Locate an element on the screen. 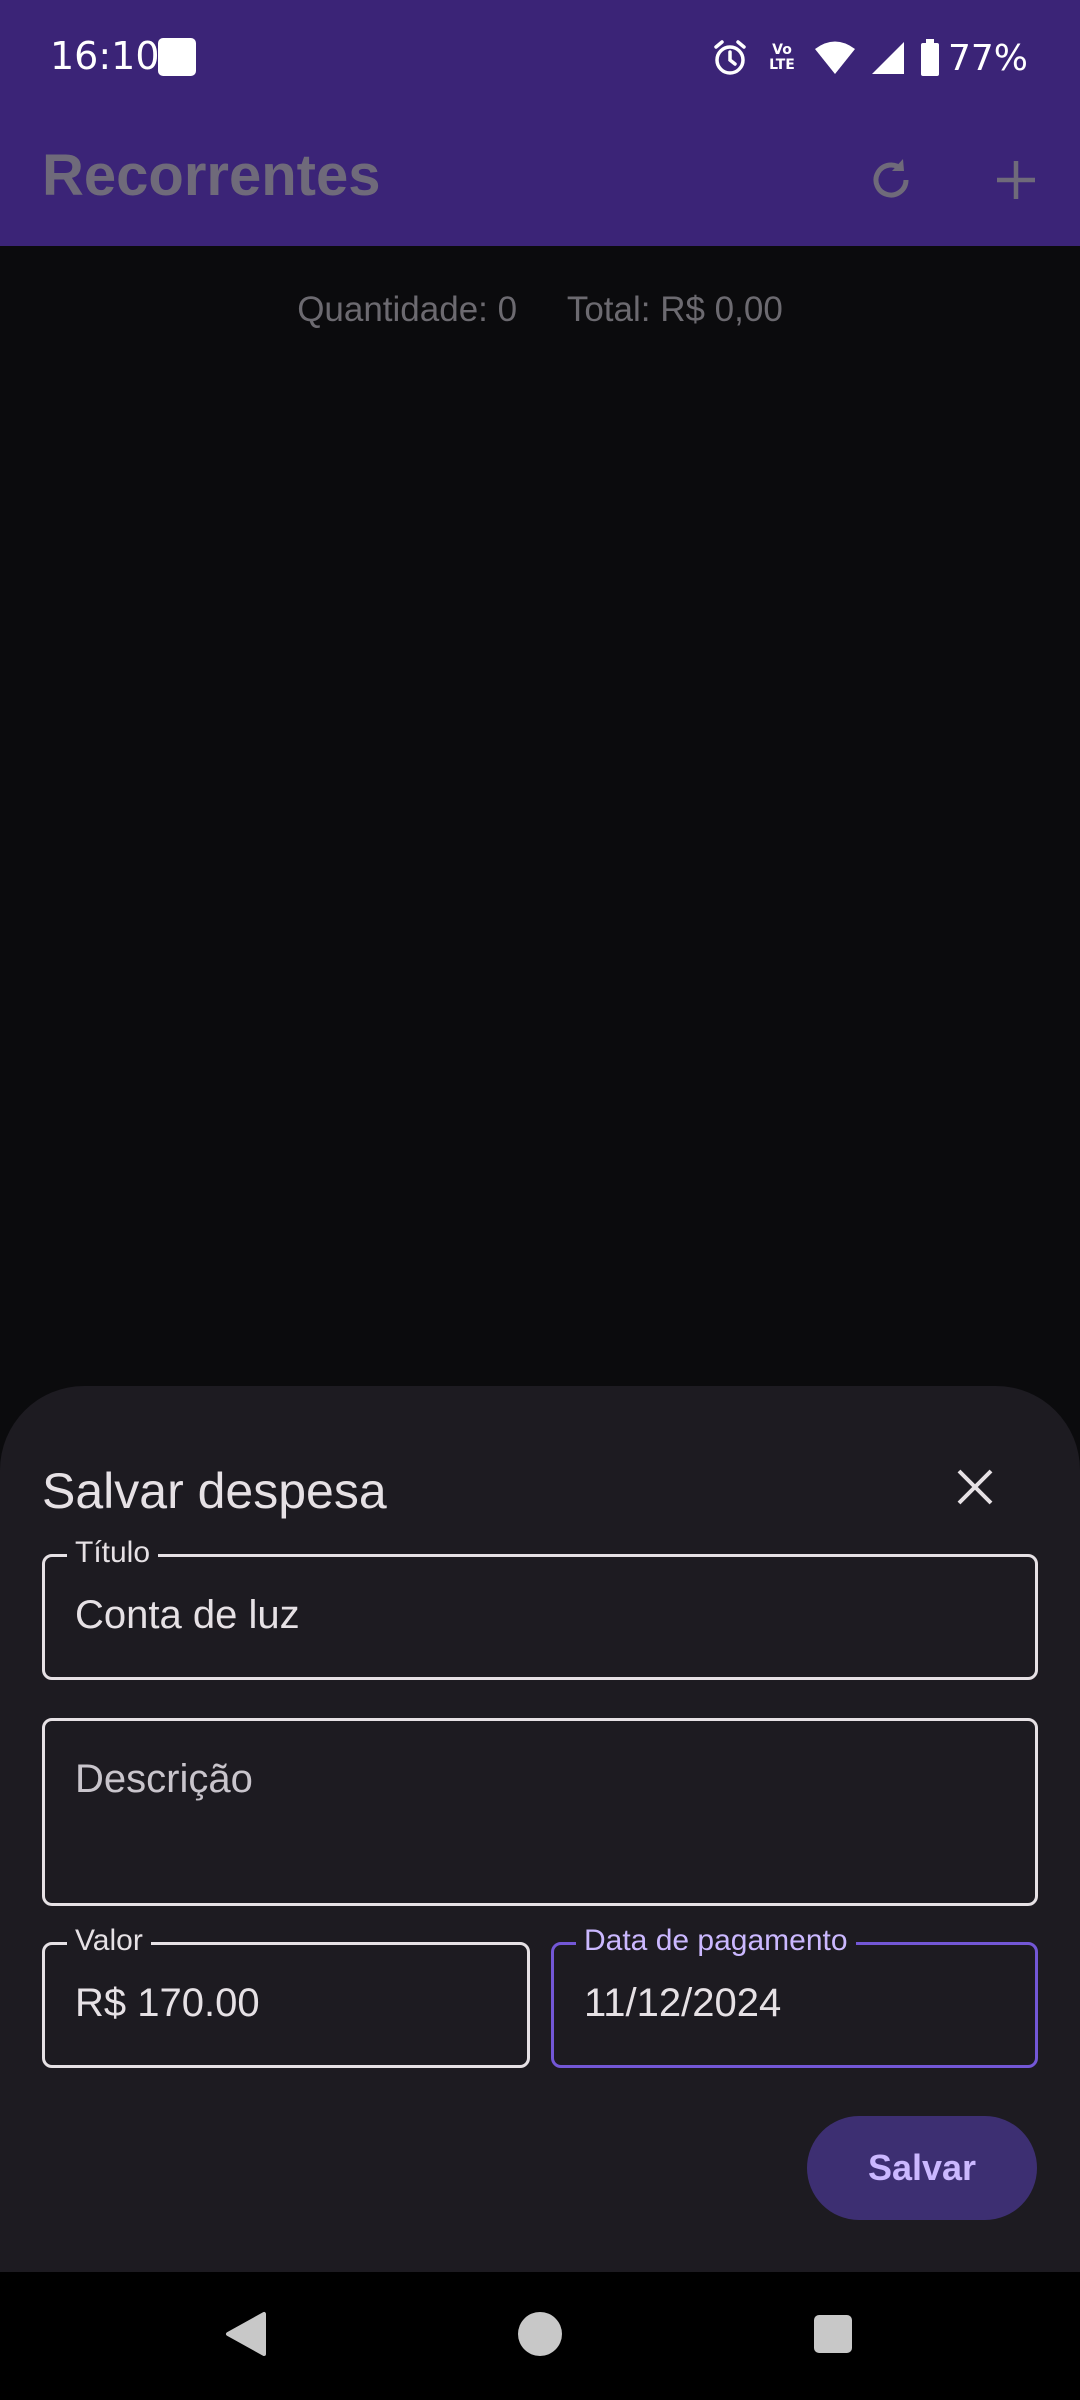 This screenshot has width=1080, height=2400. title-field-label: Título is located at coordinates (113, 1553).